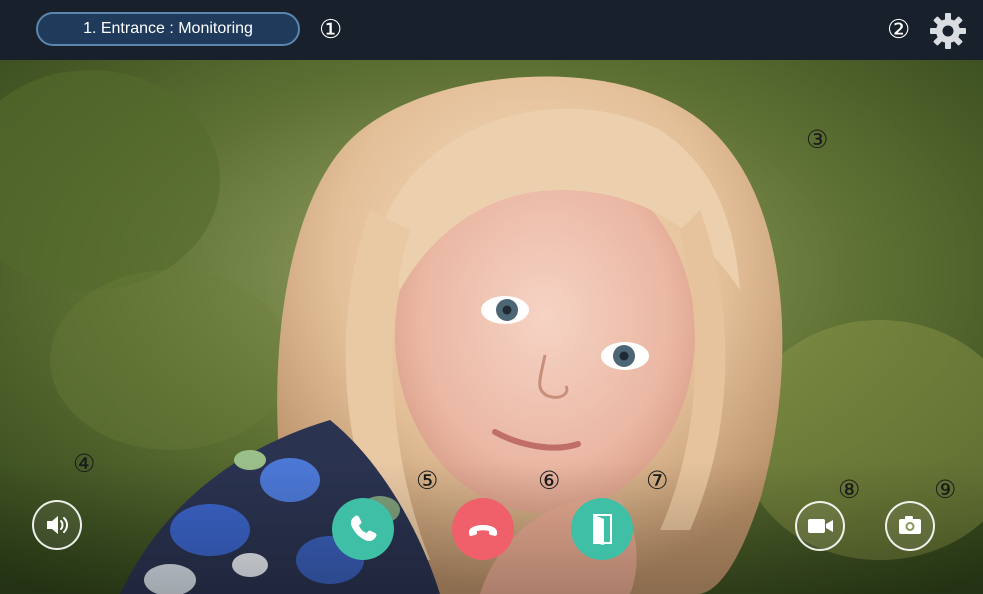 The height and width of the screenshot is (594, 983). I want to click on video-camera-icon, so click(820, 526).